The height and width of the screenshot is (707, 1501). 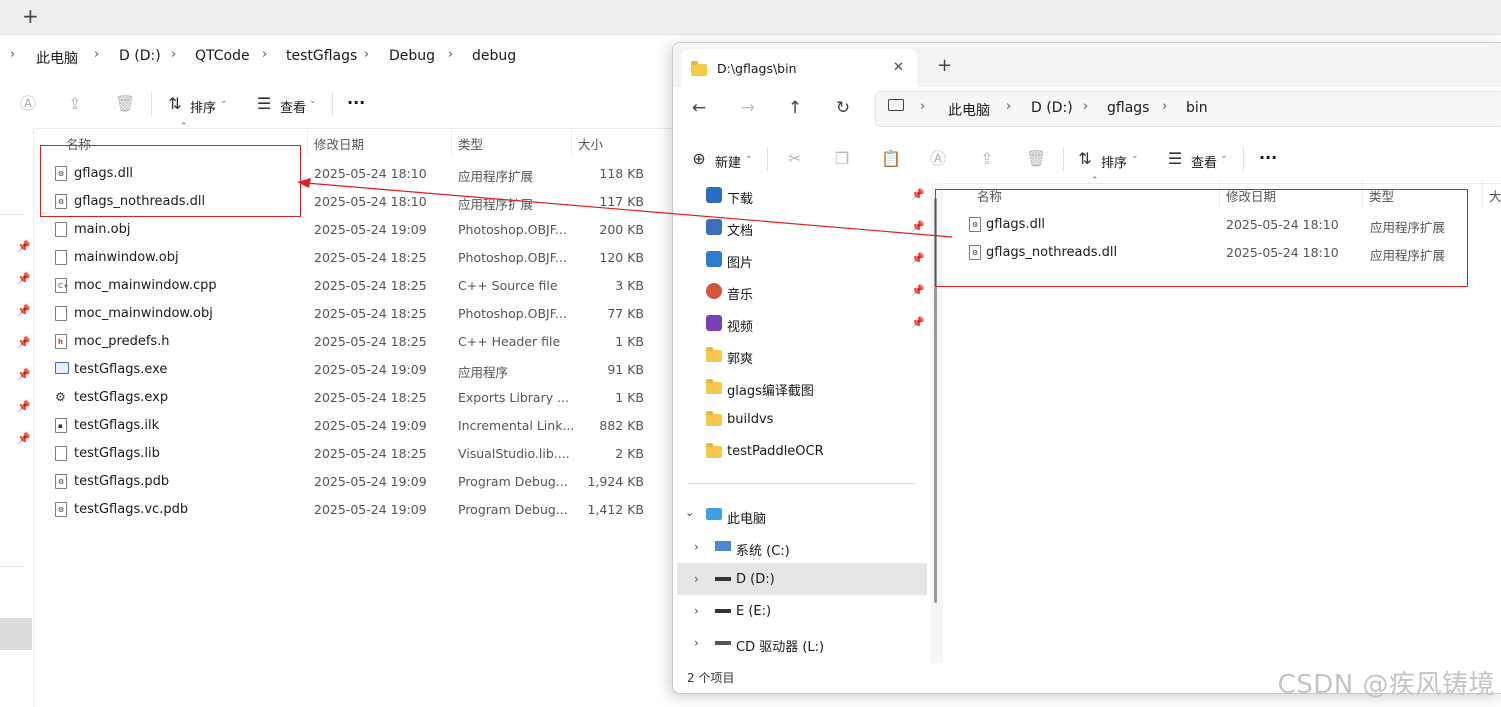 I want to click on watermark-text: CSDN @疾风铸境, so click(x=1386, y=685).